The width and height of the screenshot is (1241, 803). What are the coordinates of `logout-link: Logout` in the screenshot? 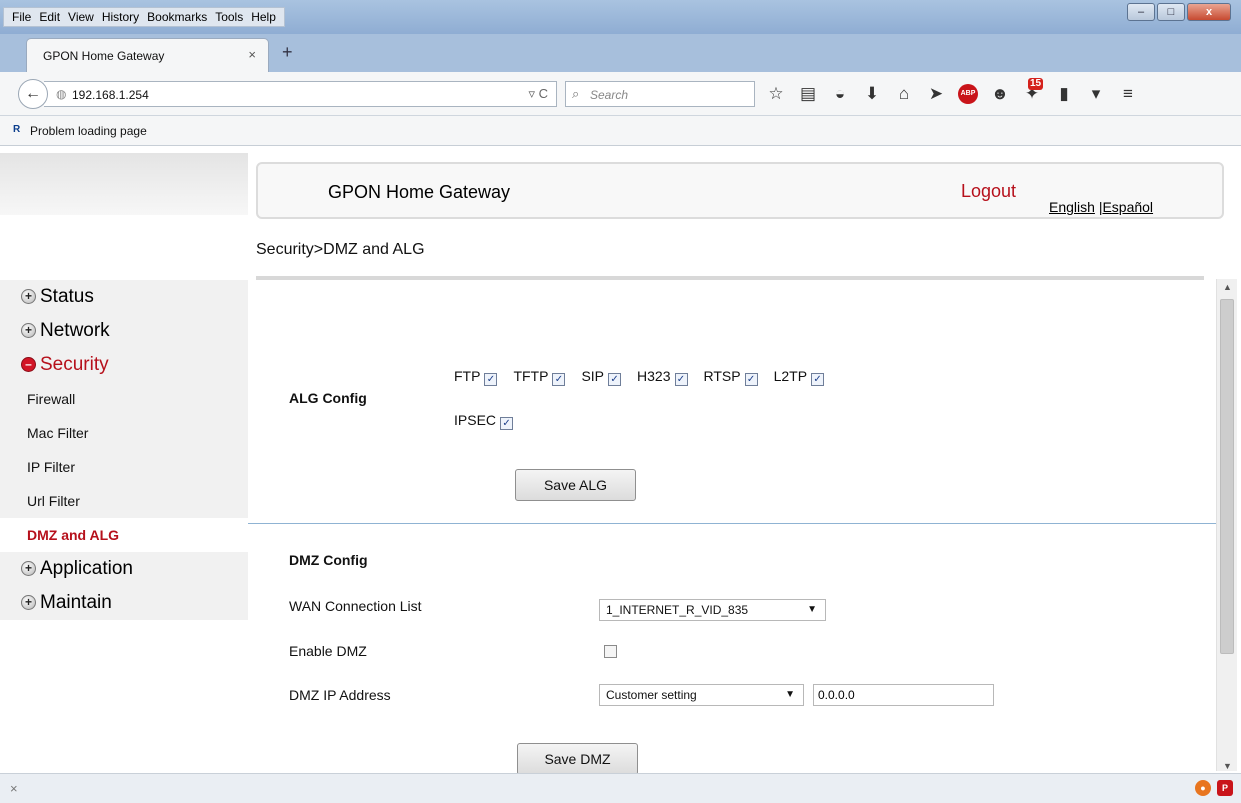 It's located at (988, 191).